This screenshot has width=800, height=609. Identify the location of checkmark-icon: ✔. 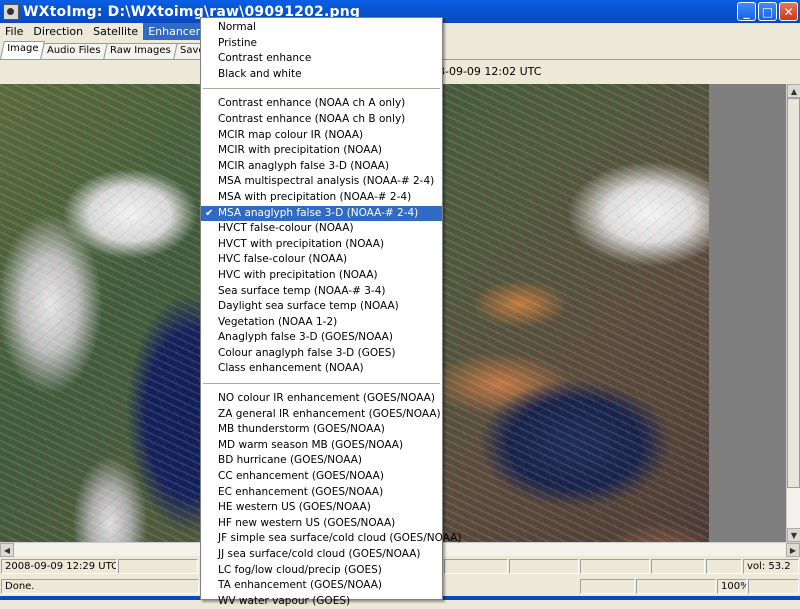
(209, 213).